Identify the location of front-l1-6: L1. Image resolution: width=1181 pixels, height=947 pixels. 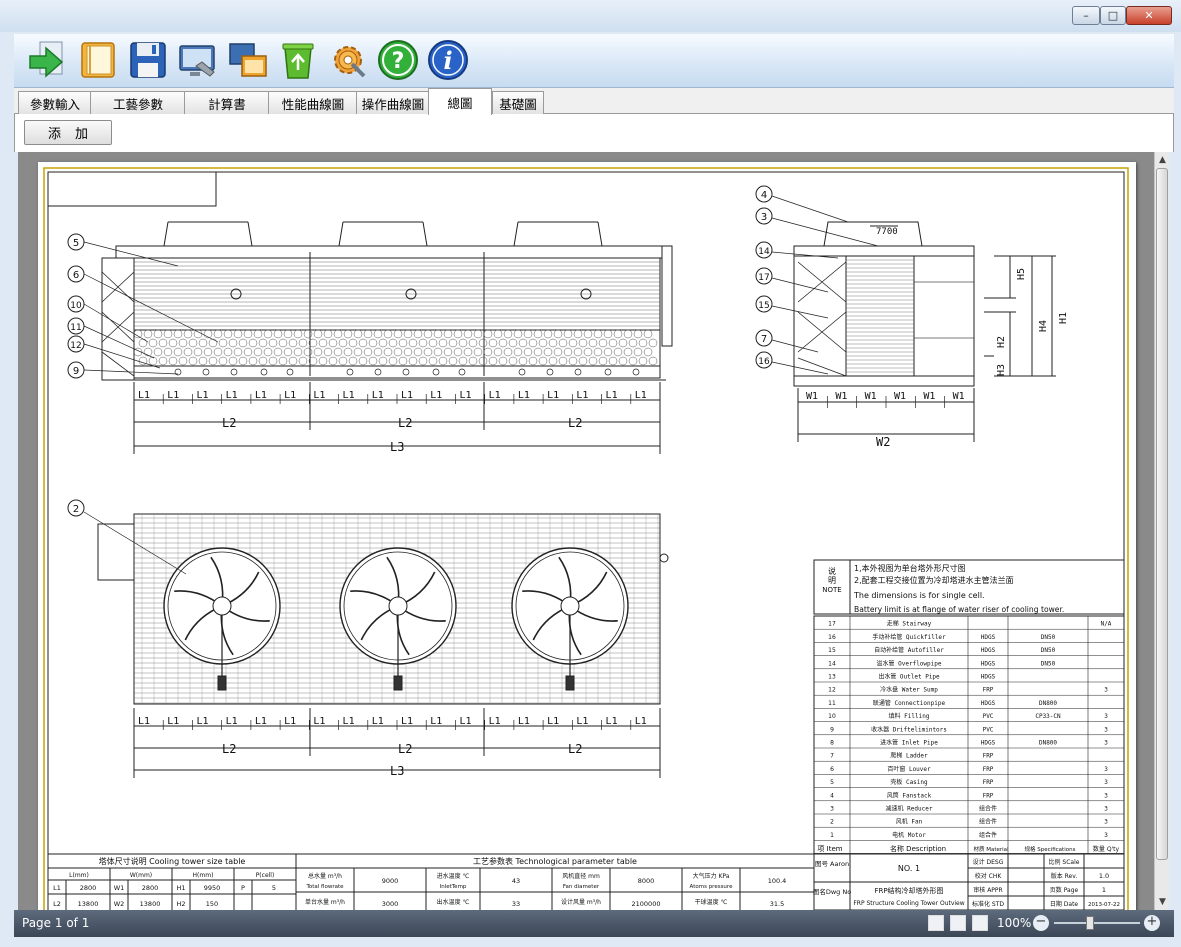
(319, 395).